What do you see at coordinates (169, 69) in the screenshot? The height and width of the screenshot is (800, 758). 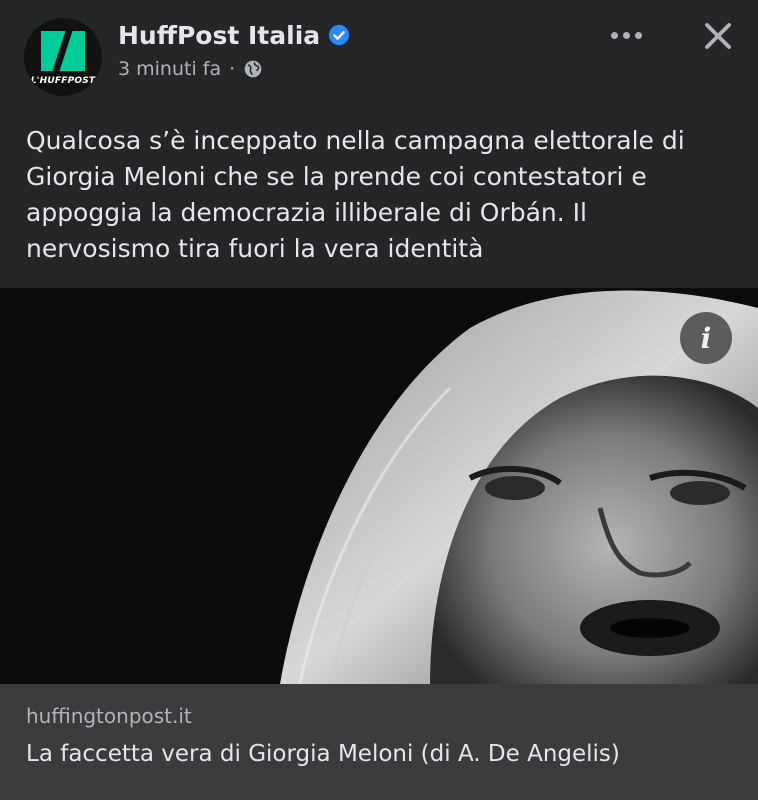 I see `post-timestamp: 3 minuti fa` at bounding box center [169, 69].